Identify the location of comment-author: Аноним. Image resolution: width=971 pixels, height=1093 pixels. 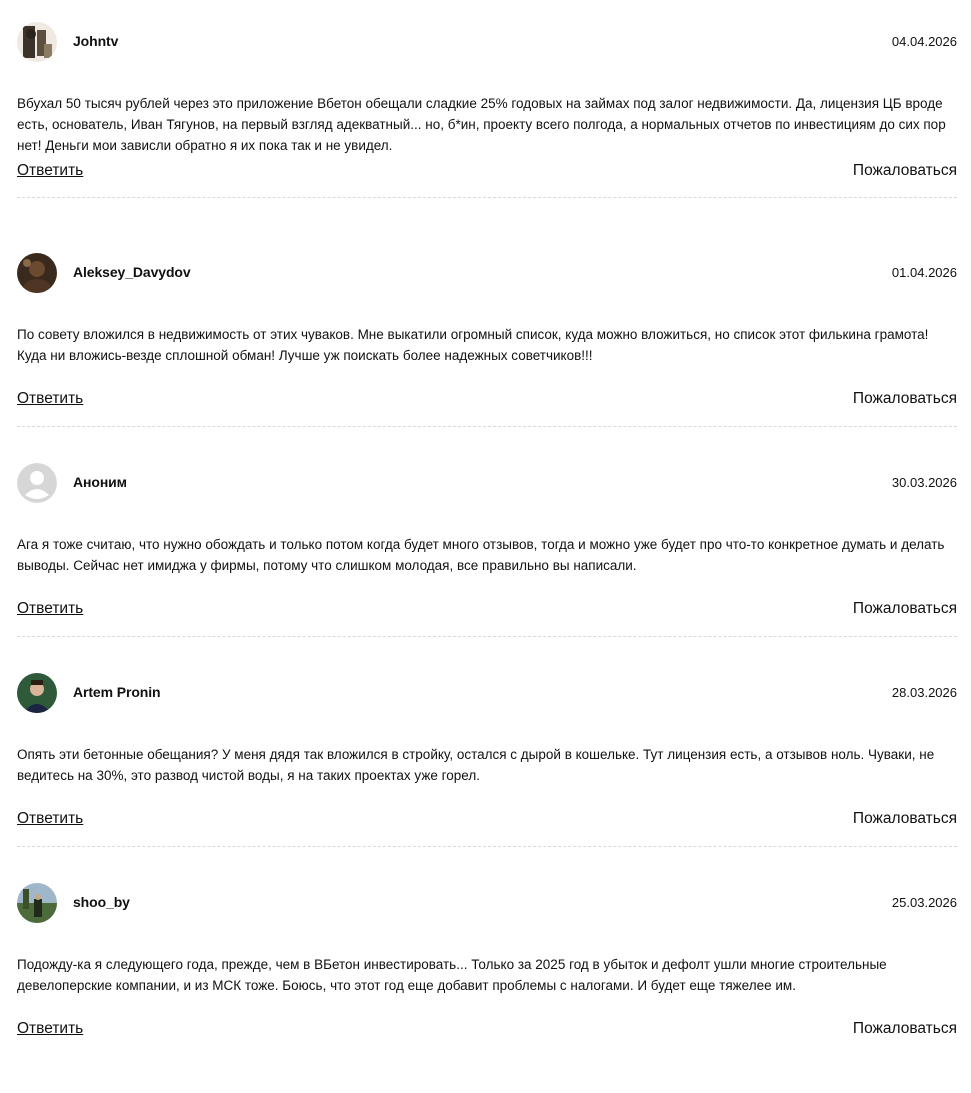
(100, 482).